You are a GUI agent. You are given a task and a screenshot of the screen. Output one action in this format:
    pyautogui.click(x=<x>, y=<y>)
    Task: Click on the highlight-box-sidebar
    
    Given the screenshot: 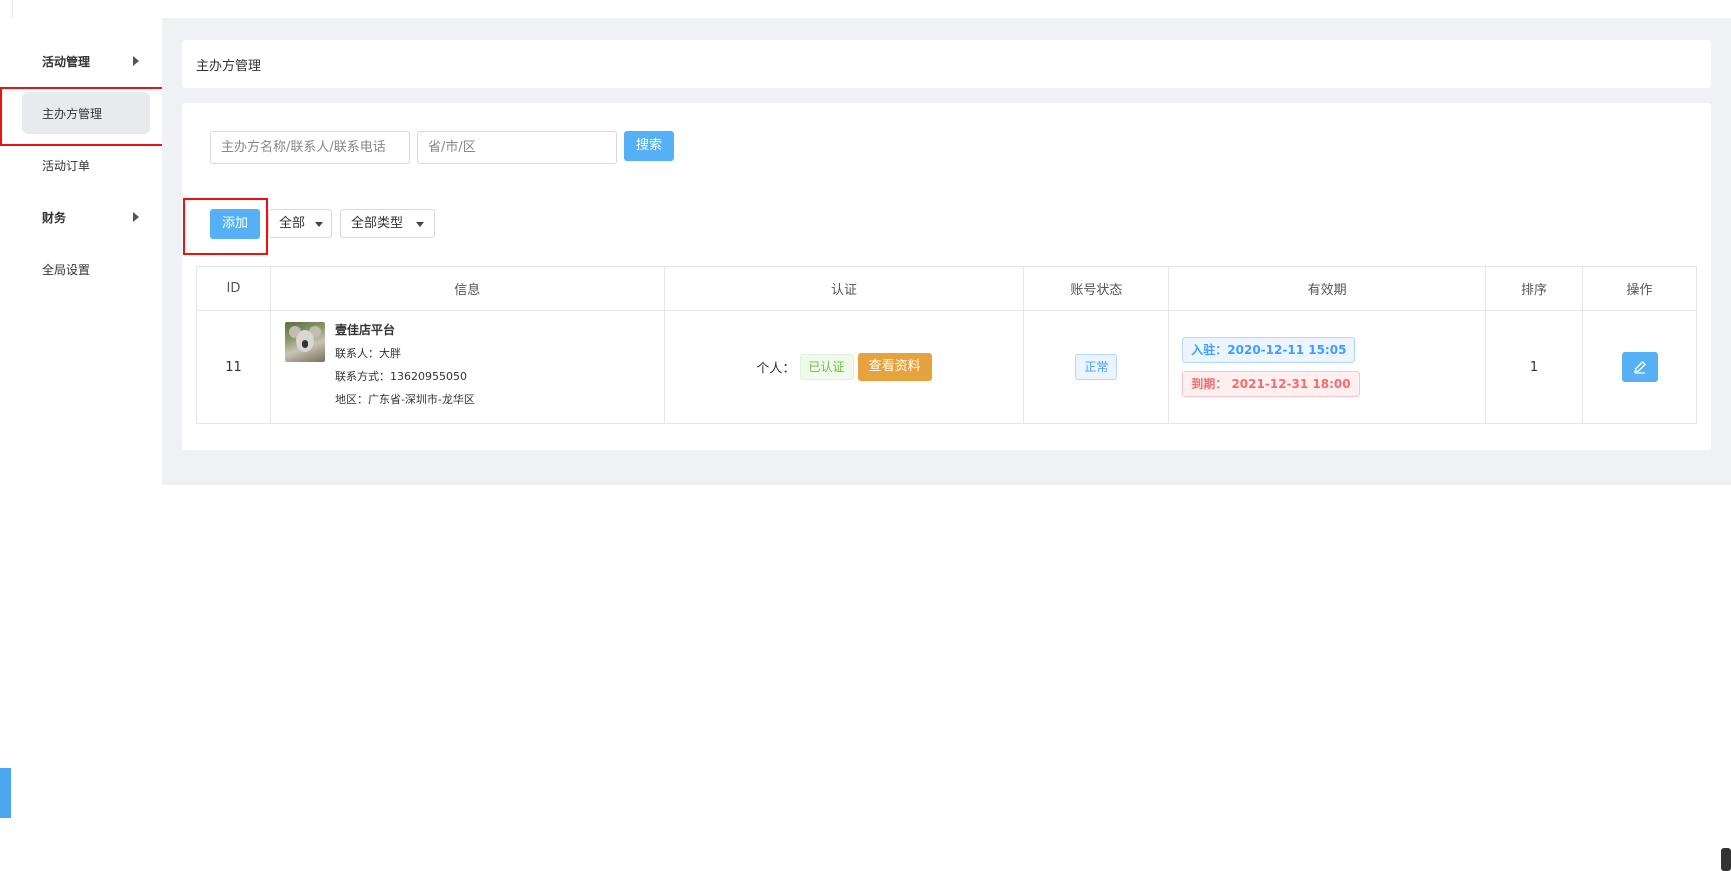 What is the action you would take?
    pyautogui.click(x=91, y=116)
    